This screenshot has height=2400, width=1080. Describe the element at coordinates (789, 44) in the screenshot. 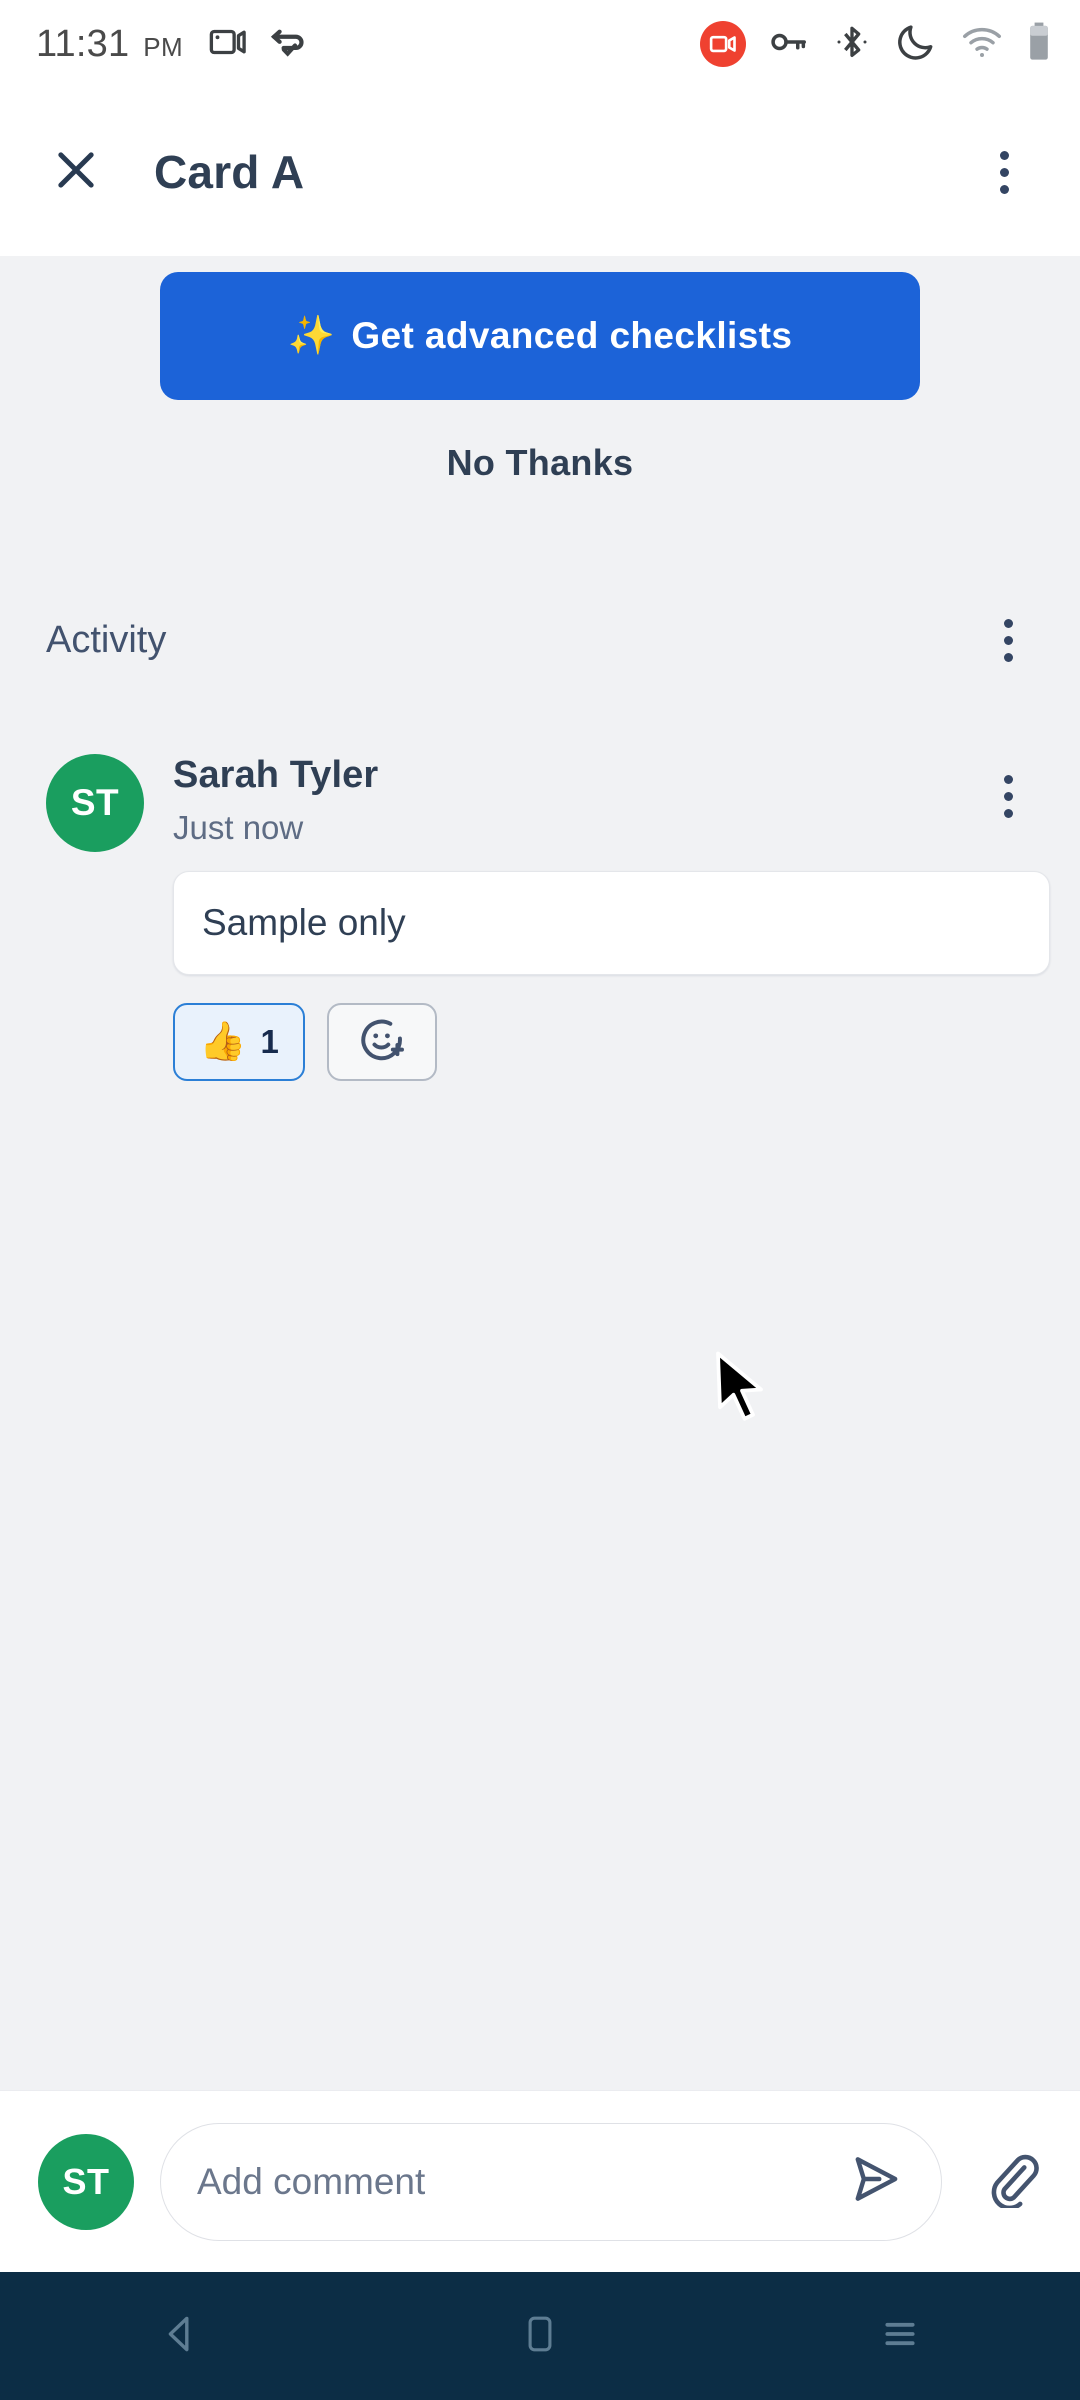

I see `vpn-key-icon` at that location.